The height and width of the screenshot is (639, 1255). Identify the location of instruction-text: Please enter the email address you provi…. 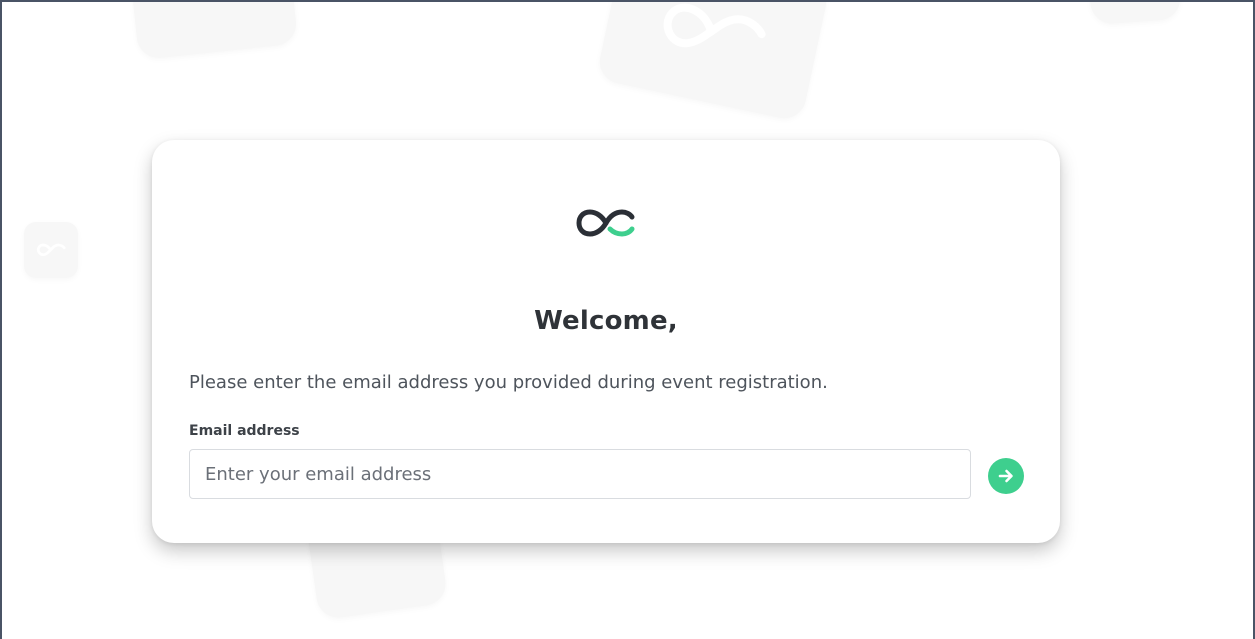
(508, 382).